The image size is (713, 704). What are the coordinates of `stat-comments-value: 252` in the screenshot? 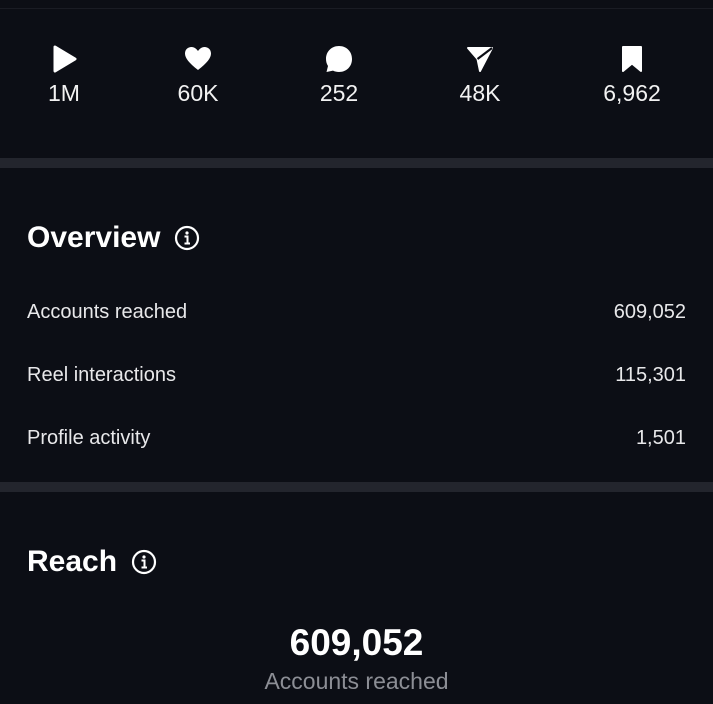 It's located at (339, 93).